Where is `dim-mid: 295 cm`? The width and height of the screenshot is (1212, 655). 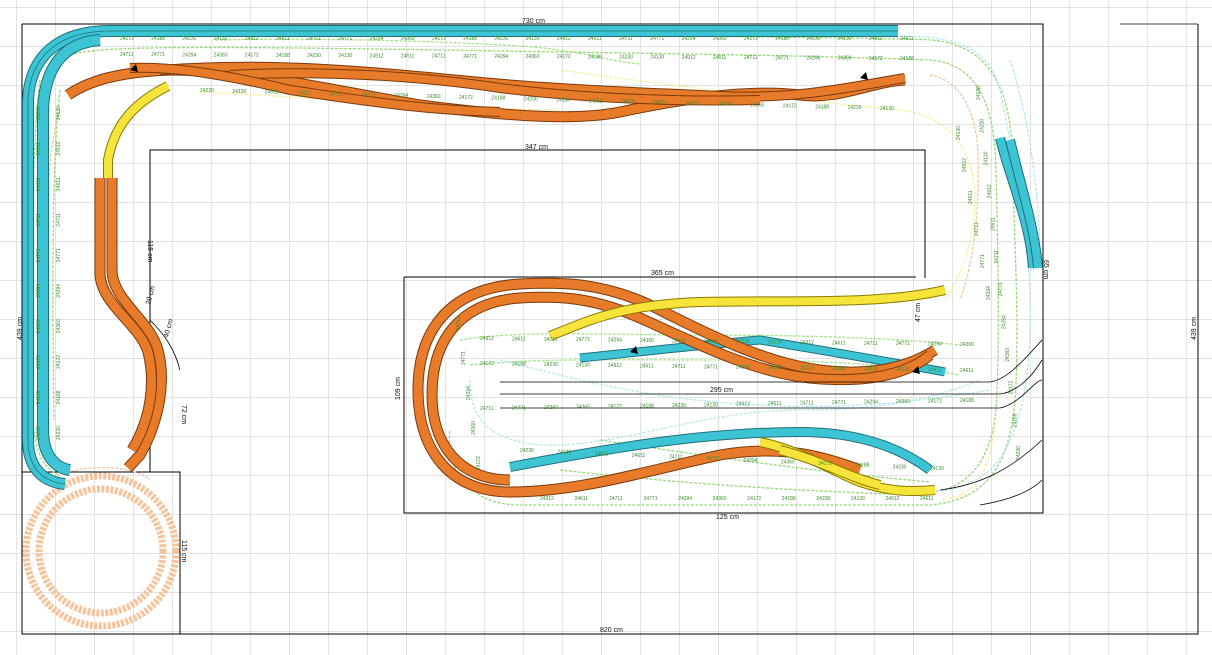 dim-mid: 295 cm is located at coordinates (721, 390).